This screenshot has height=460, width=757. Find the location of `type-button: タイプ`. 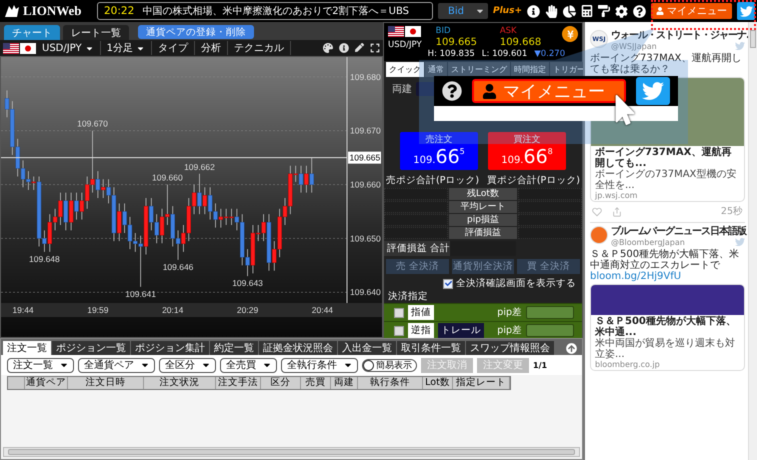

type-button: タイプ is located at coordinates (173, 48).